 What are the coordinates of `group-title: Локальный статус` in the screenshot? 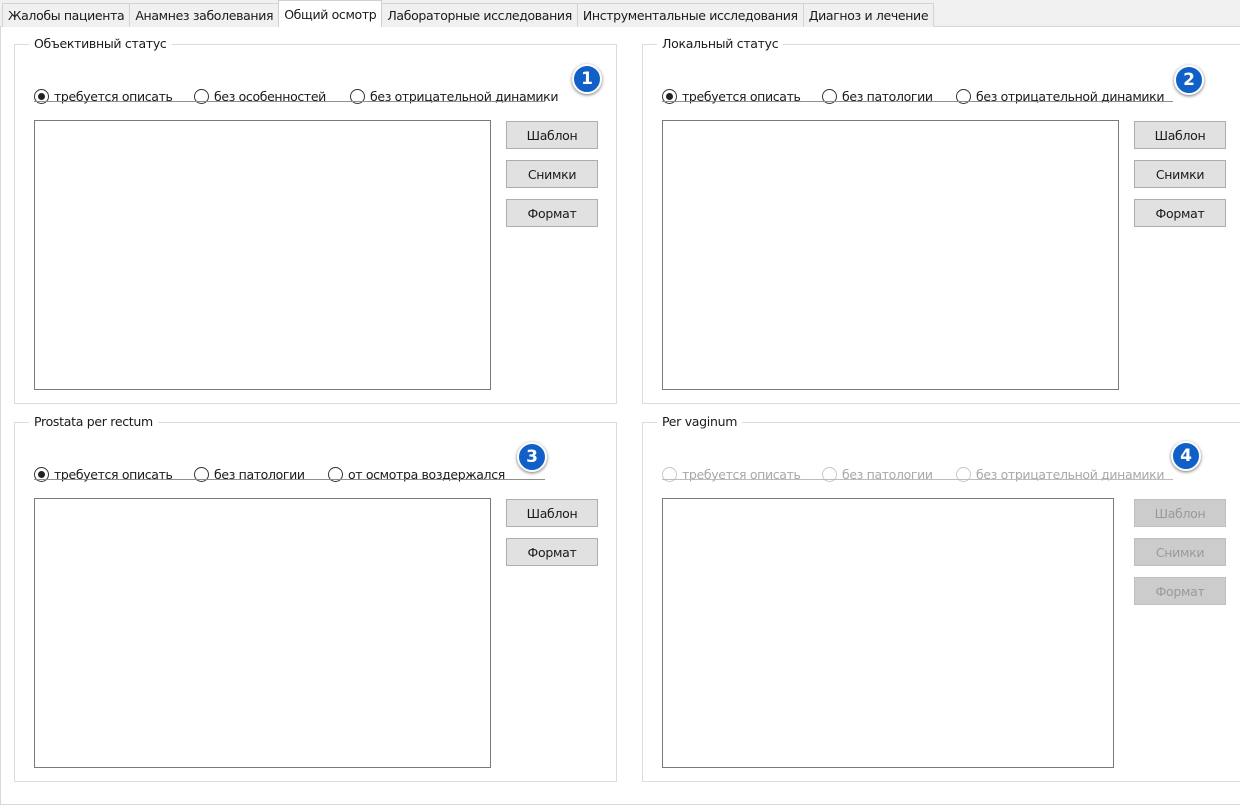 It's located at (720, 44).